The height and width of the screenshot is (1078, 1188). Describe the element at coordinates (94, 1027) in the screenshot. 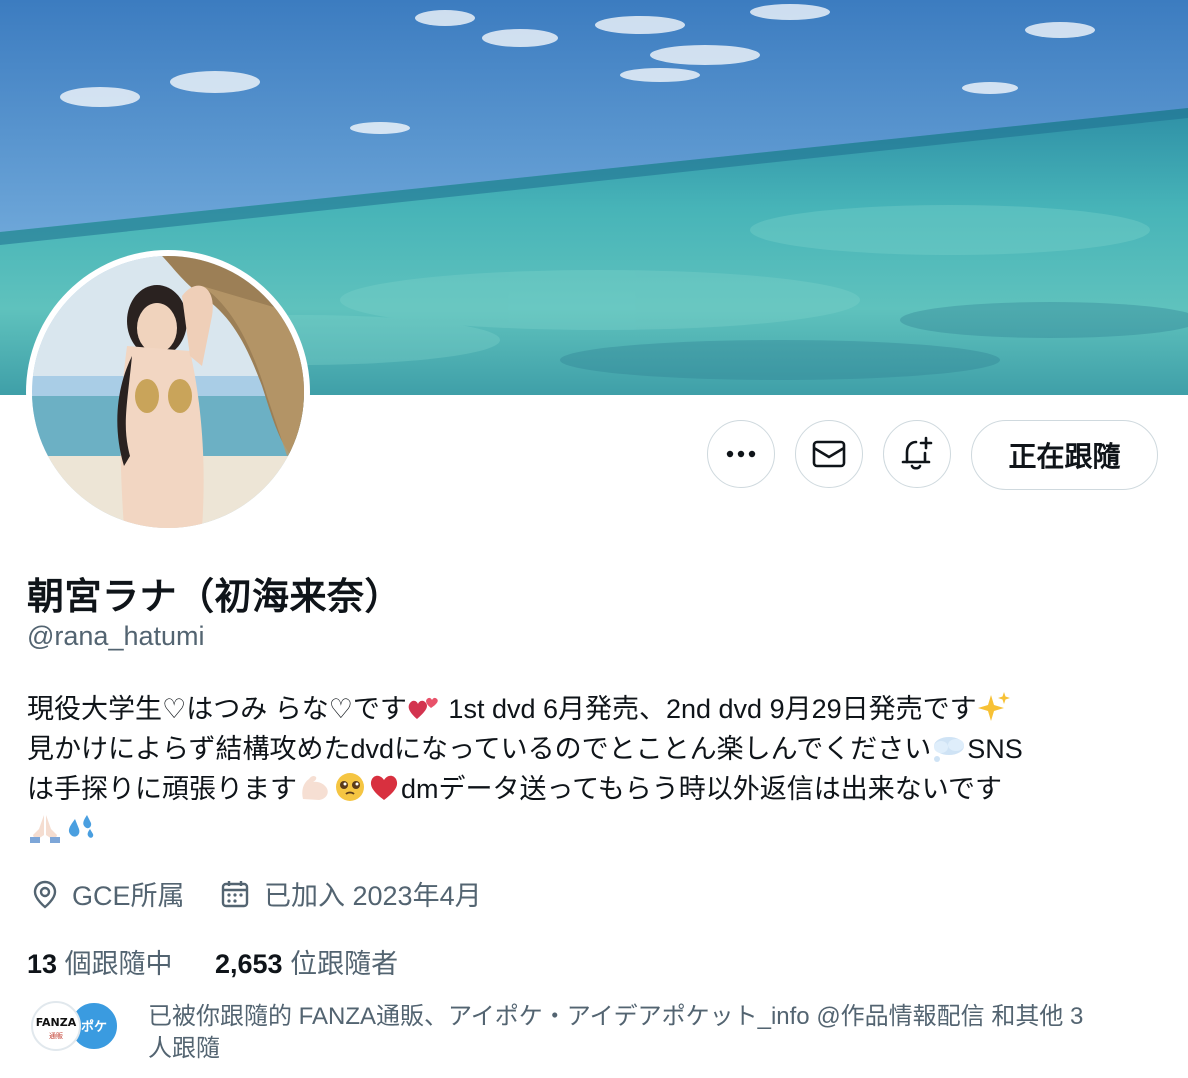

I see `follower-avatar-text: ポケ` at that location.